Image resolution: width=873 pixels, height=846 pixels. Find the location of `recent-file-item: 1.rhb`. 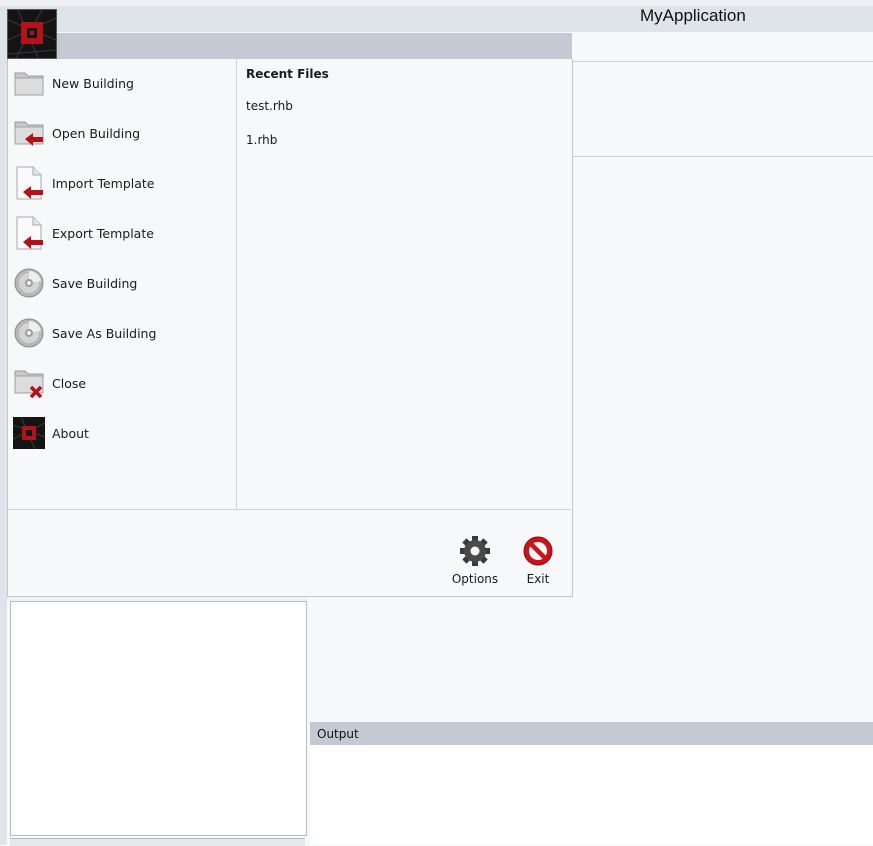

recent-file-item: 1.rhb is located at coordinates (261, 140).